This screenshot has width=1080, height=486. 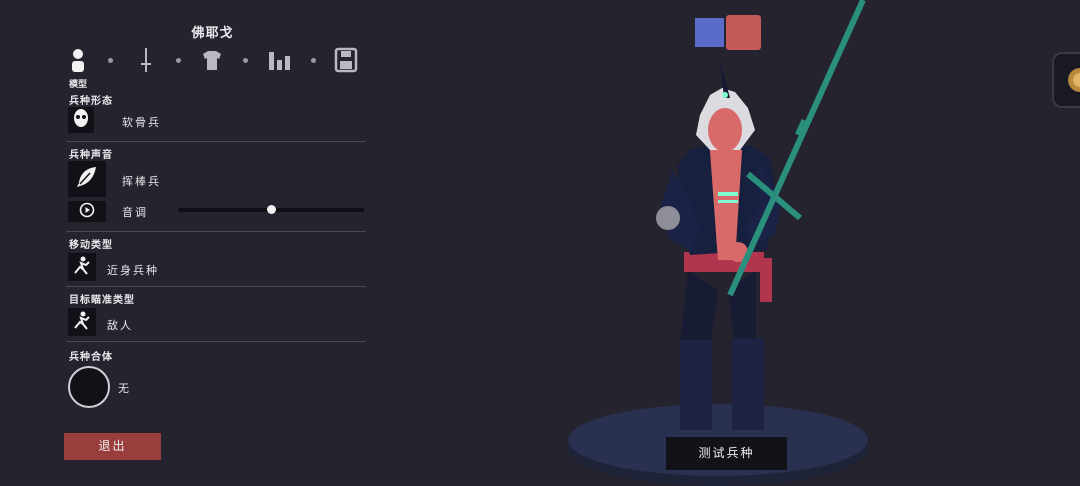 What do you see at coordinates (346, 60) in the screenshot?
I see `tab-save-icon` at bounding box center [346, 60].